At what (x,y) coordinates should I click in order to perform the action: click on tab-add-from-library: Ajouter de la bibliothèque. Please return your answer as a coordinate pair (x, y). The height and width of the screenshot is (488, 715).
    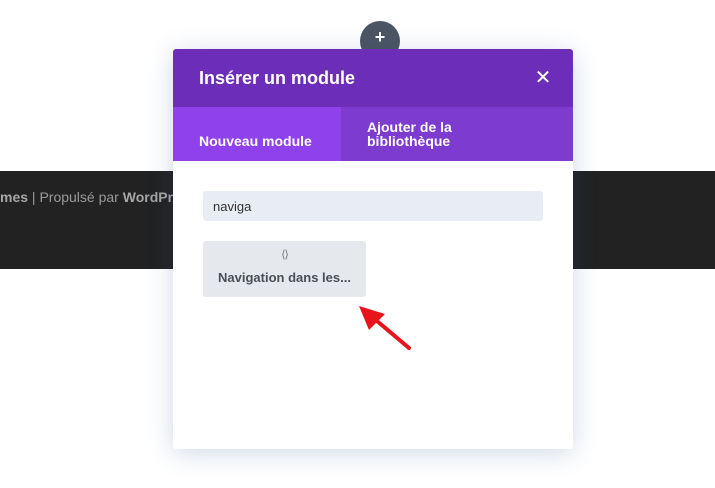
    Looking at the image, I should click on (416, 134).